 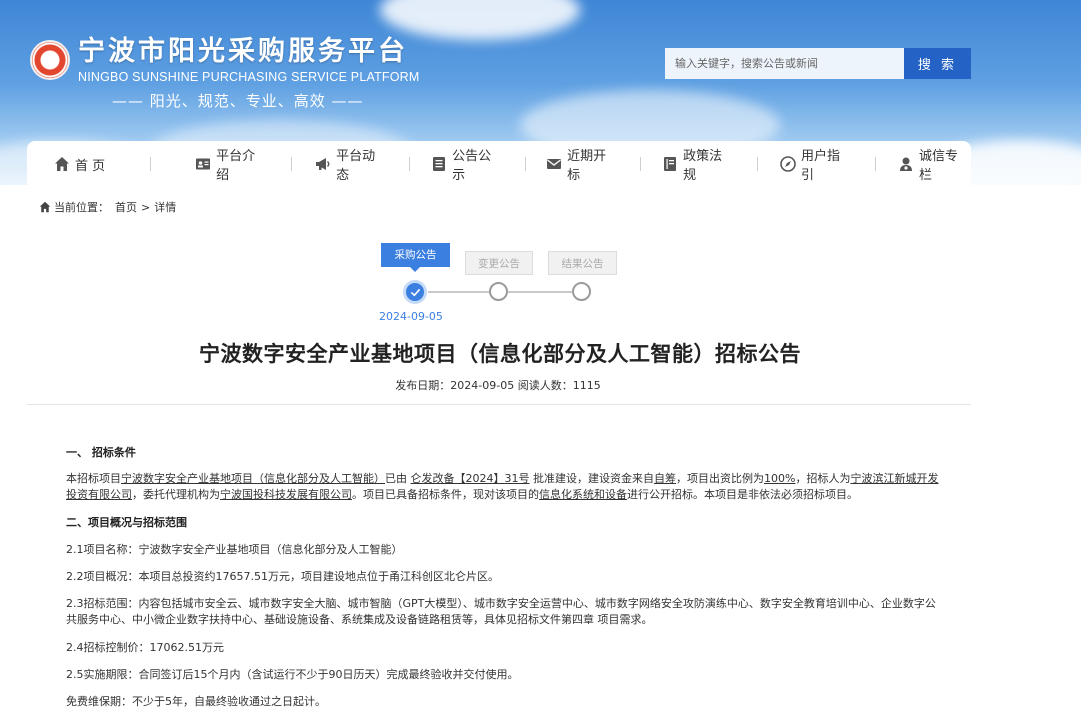 I want to click on breadcrumb: 当前位置： 首页 > 详情, so click(x=107, y=207).